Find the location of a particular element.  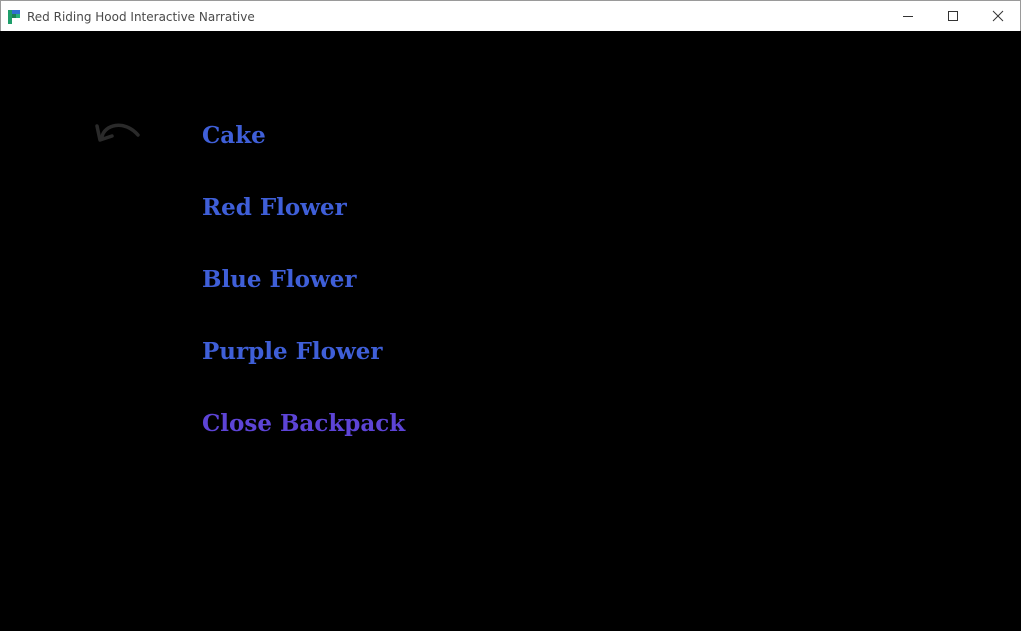

menu-item-close-backpack: Close Backpack is located at coordinates (303, 443).